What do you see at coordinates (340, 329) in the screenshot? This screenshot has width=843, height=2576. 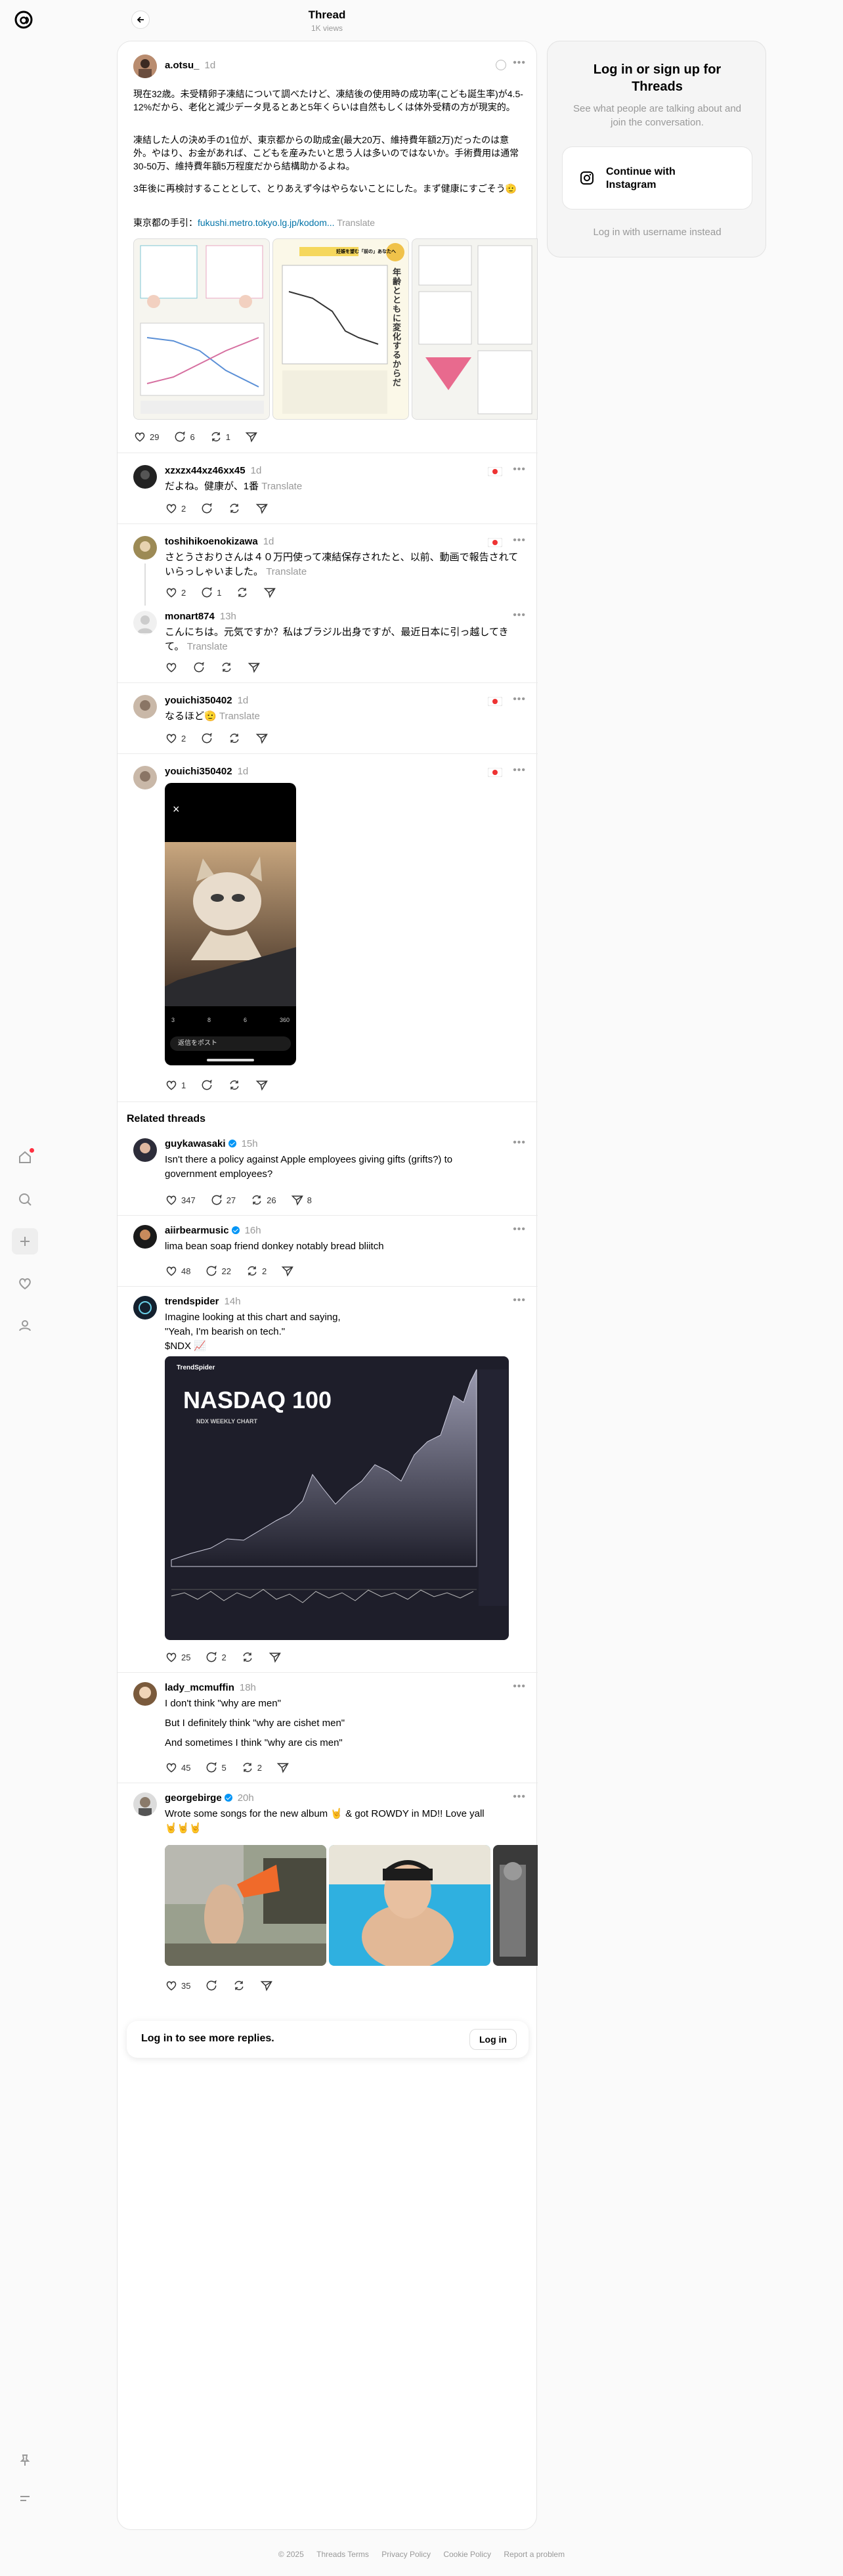 I see `post-image-2: 妊娠を望む「前の」あなたへ 年齢とともに変化するからだ` at bounding box center [340, 329].